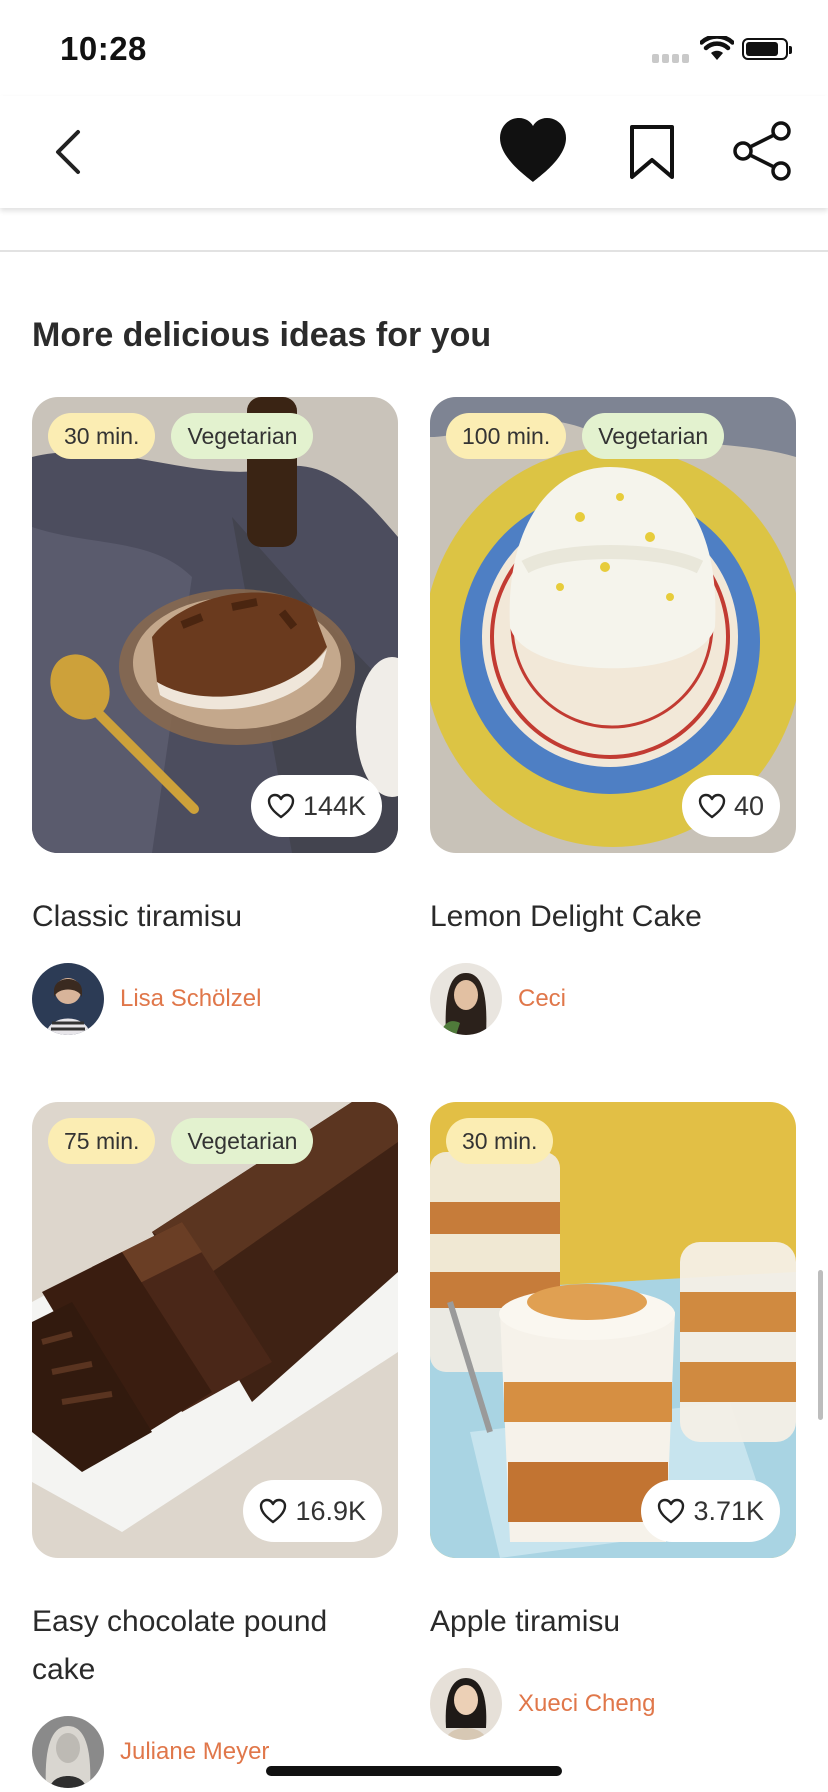  Describe the element at coordinates (542, 998) in the screenshot. I see `author-name: Ceci` at that location.